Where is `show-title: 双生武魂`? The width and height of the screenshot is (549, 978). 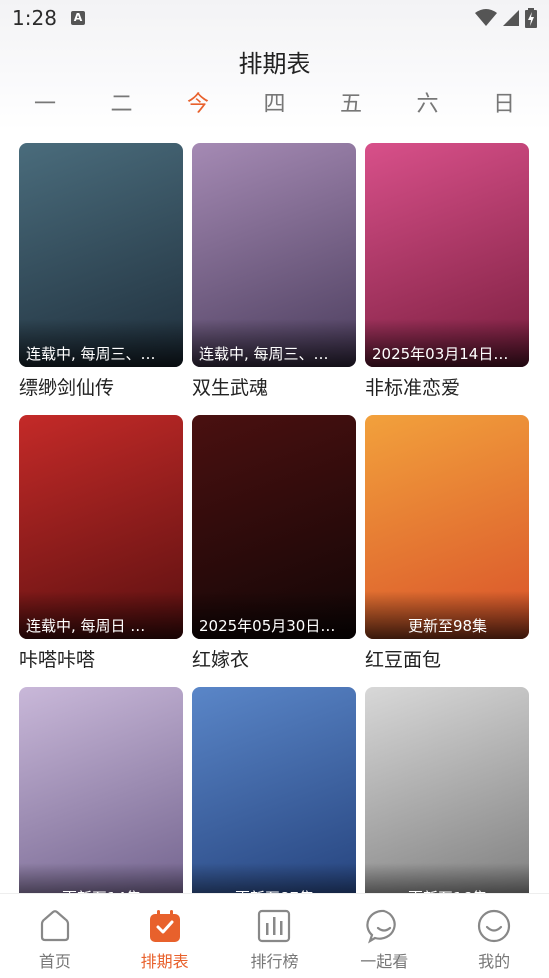
show-title: 双生武魂 is located at coordinates (274, 386).